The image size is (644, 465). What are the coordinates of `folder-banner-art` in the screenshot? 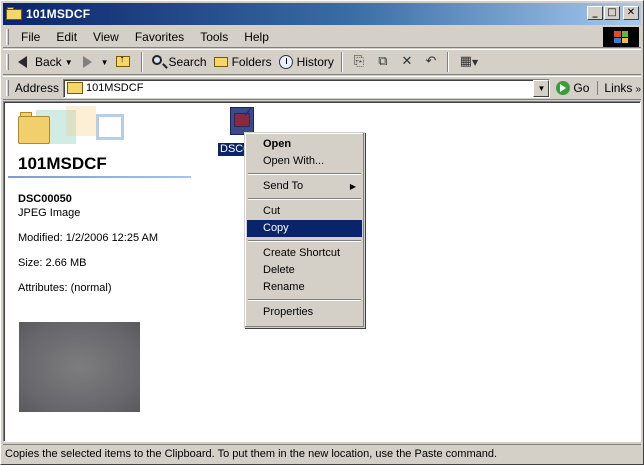 It's located at (66, 127).